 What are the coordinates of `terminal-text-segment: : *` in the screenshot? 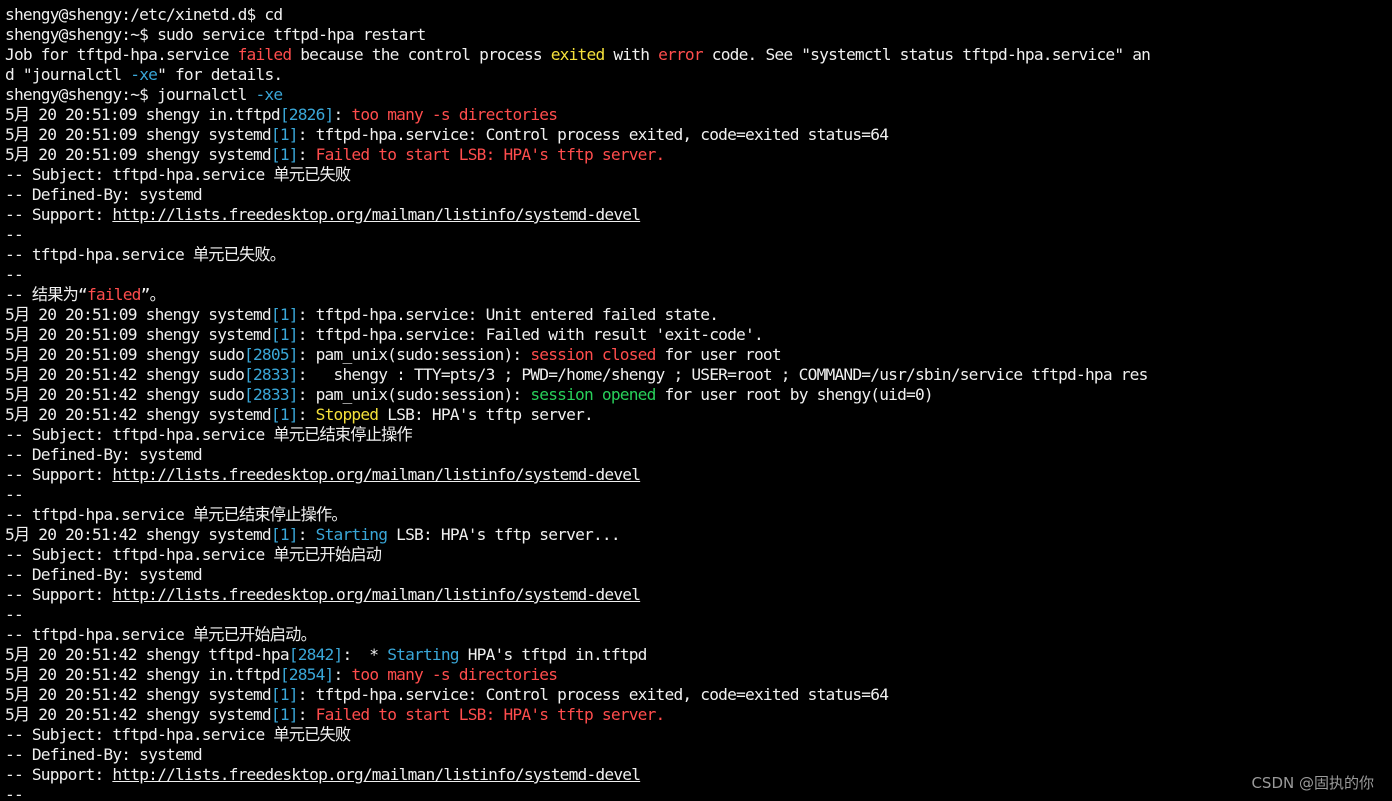 It's located at (365, 654).